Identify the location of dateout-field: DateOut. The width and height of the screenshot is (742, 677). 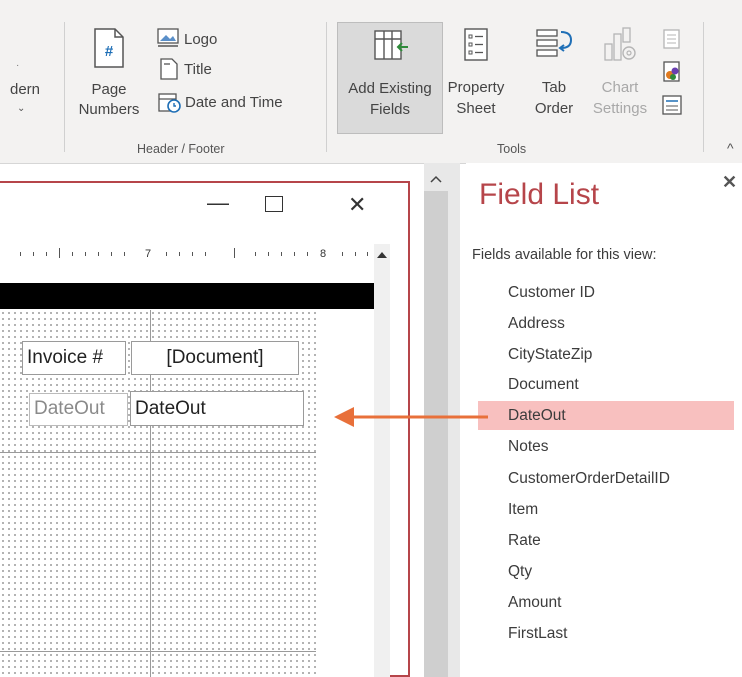
(217, 408).